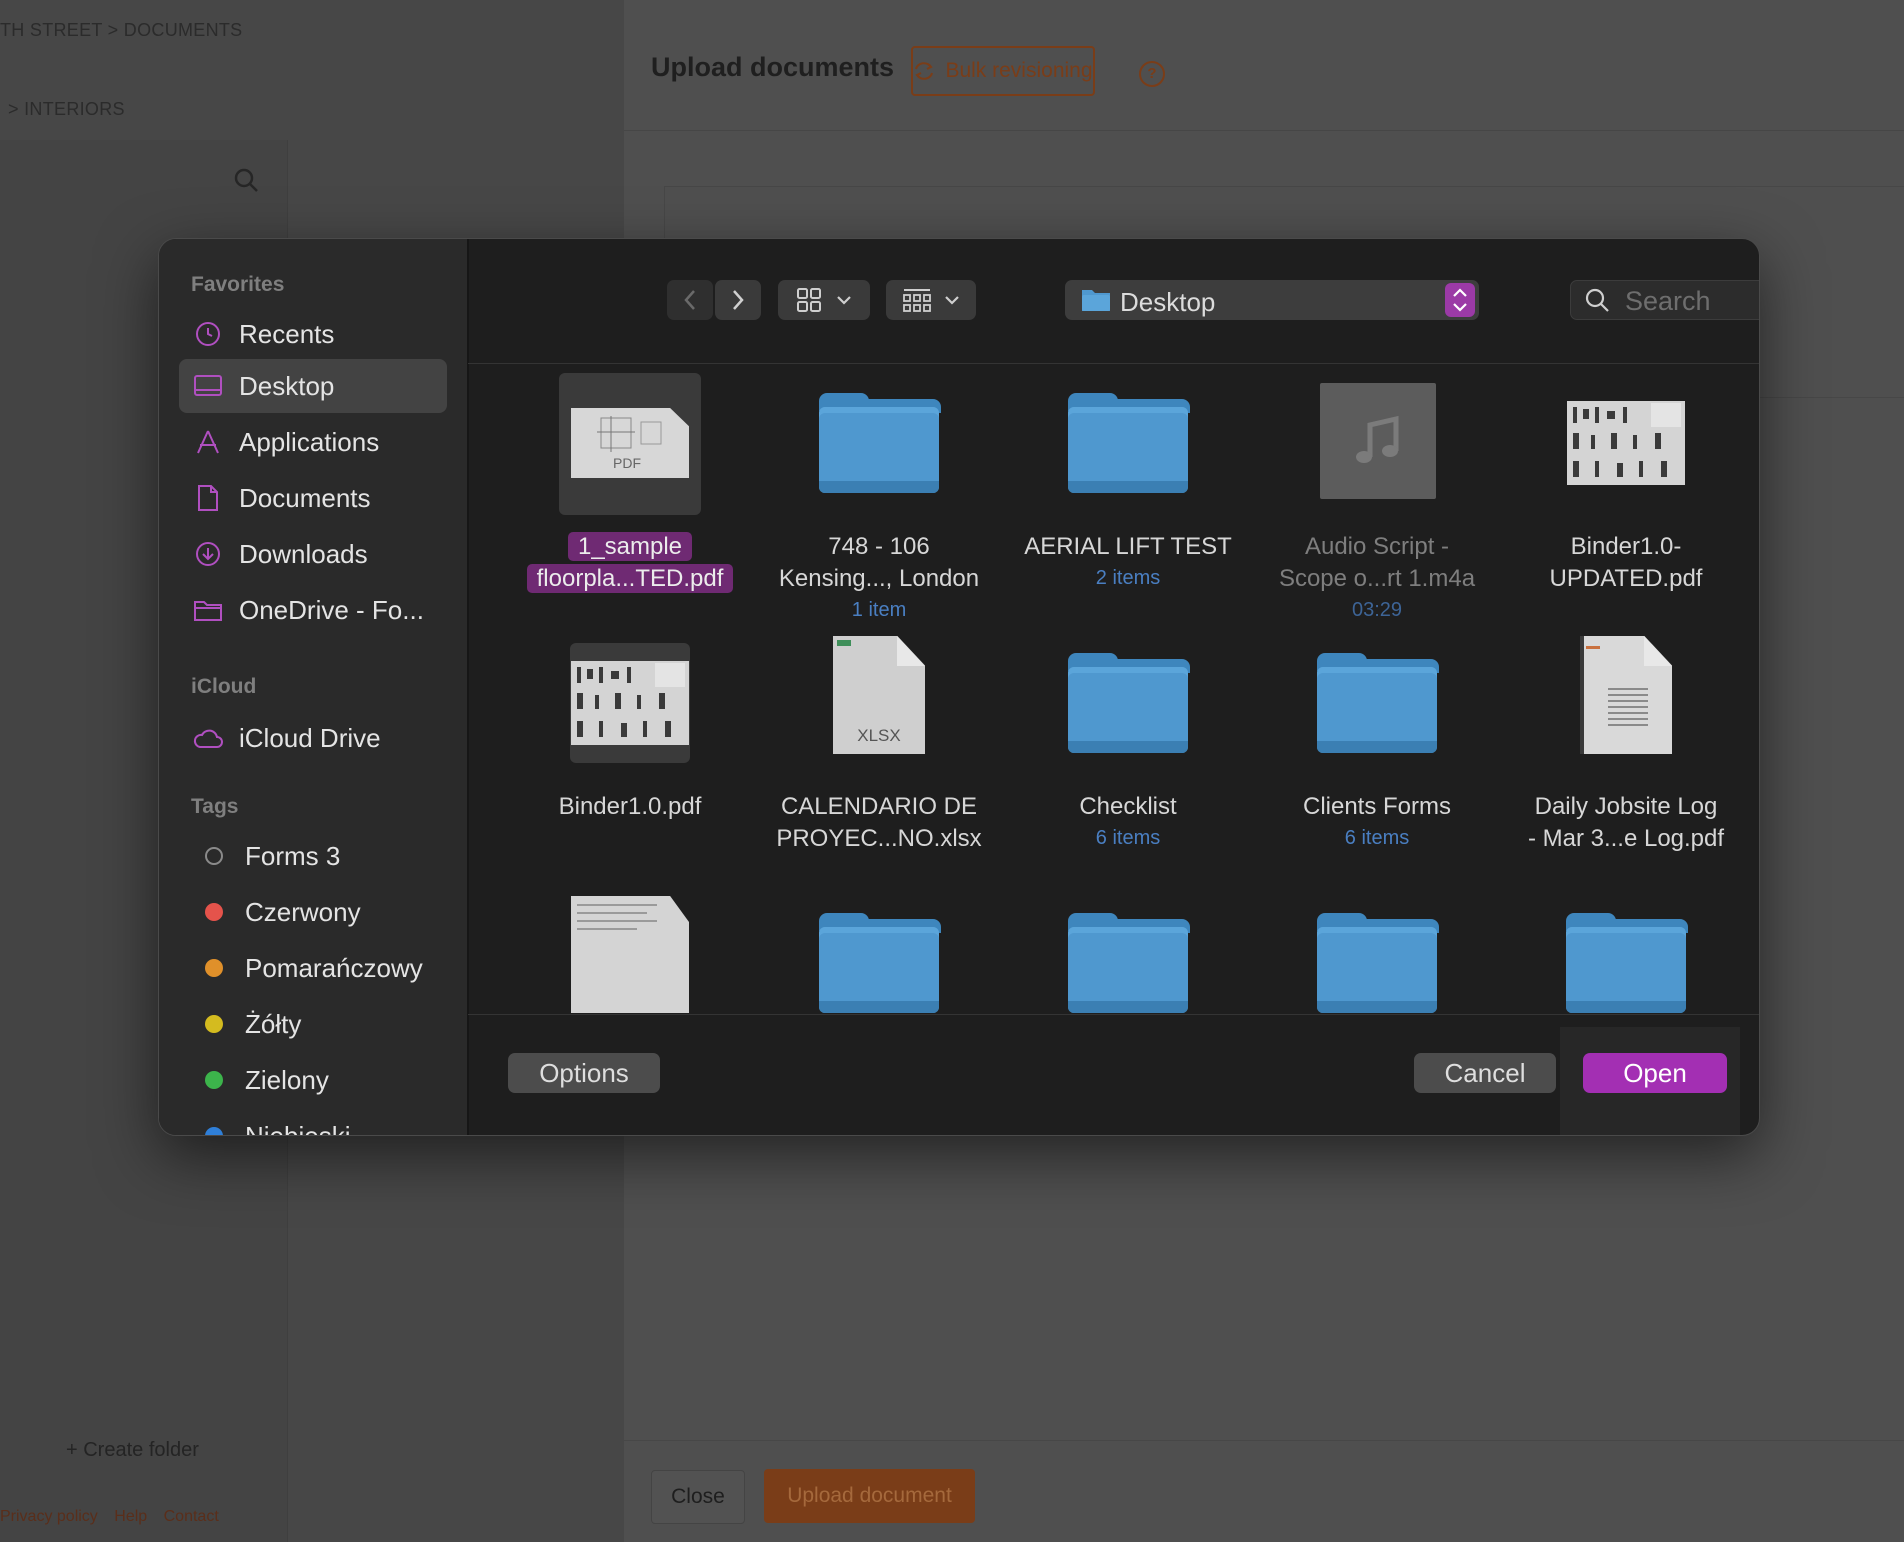 The image size is (1904, 1542). What do you see at coordinates (309, 441) in the screenshot?
I see `sidebar-item-label: Applications` at bounding box center [309, 441].